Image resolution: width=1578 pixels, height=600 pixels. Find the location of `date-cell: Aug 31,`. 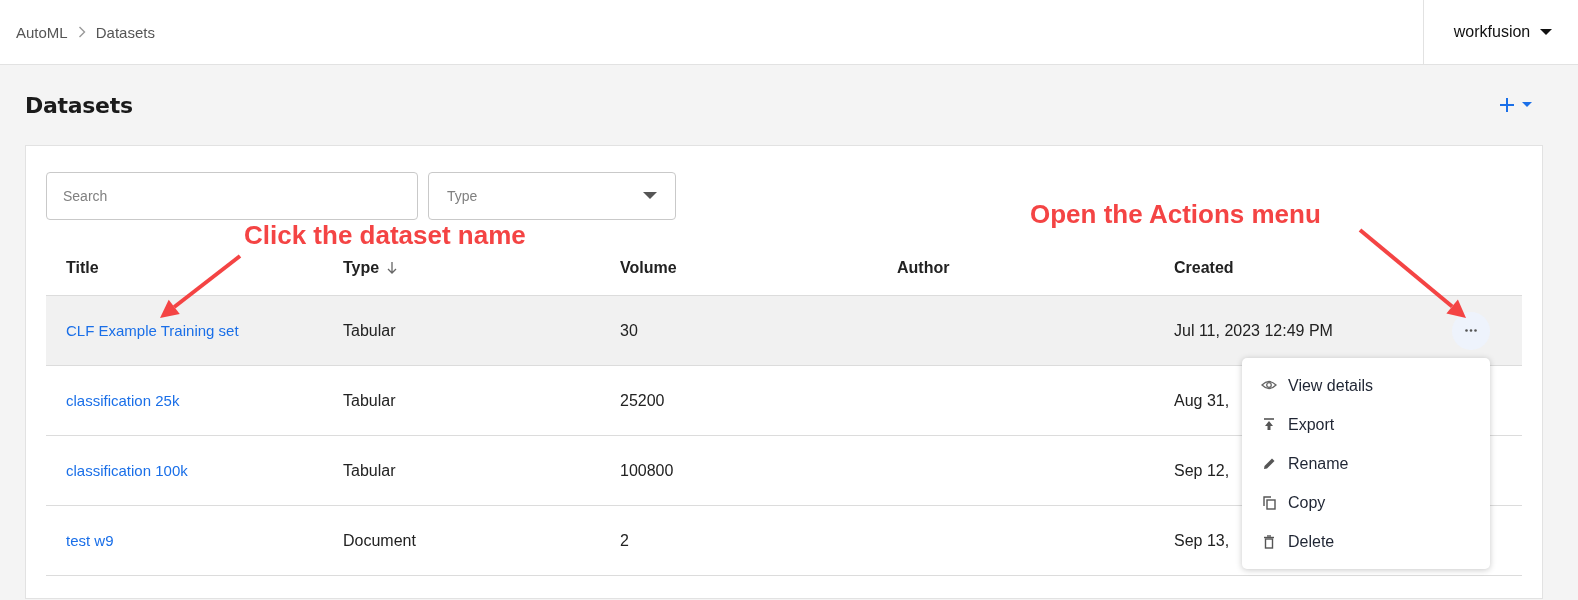

date-cell: Aug 31, is located at coordinates (1202, 400).